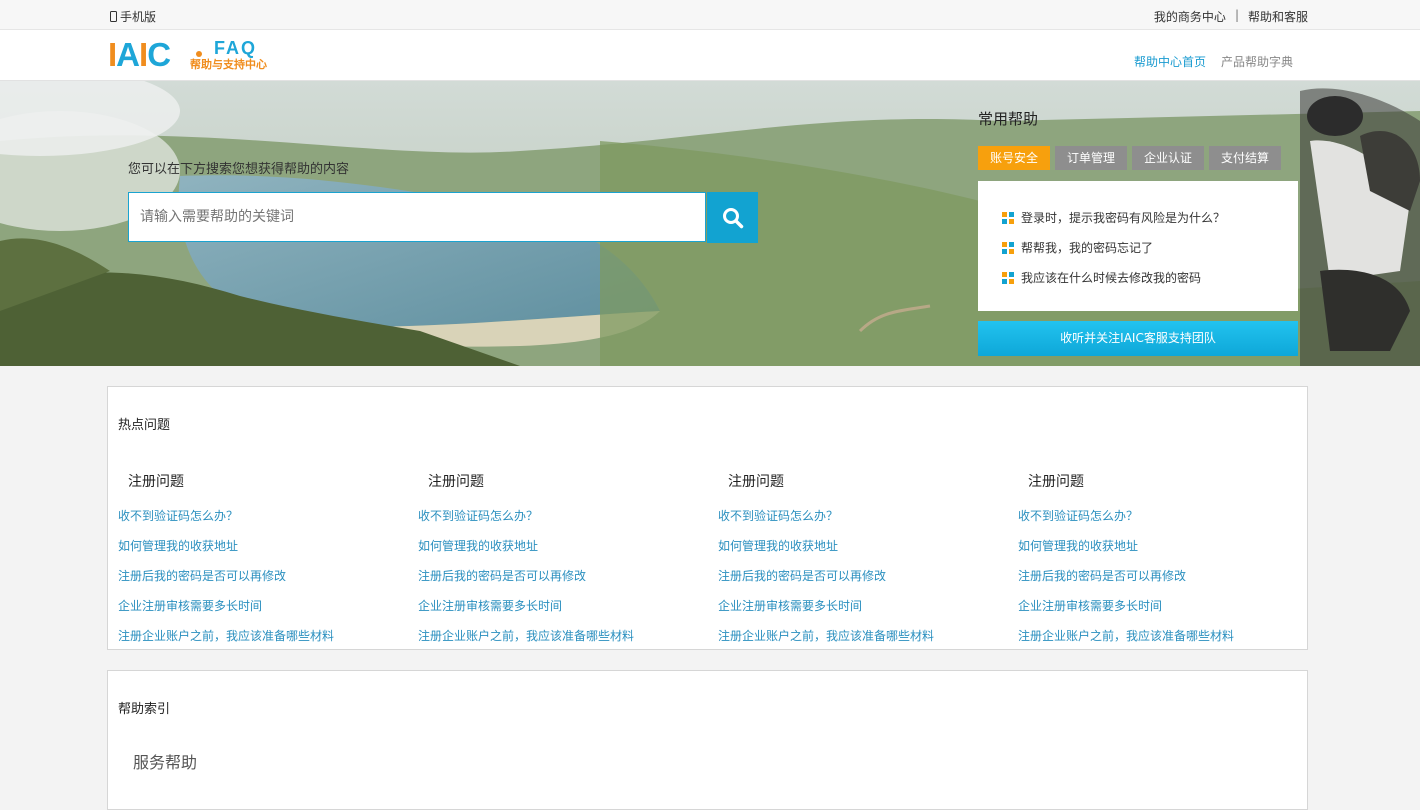  I want to click on tab-account-security: 账号安全, so click(1014, 158).